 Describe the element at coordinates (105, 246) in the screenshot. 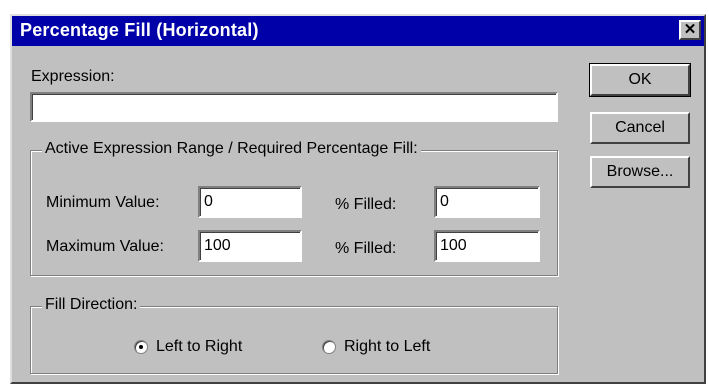

I see `max-value-label: Maximum Value:` at that location.